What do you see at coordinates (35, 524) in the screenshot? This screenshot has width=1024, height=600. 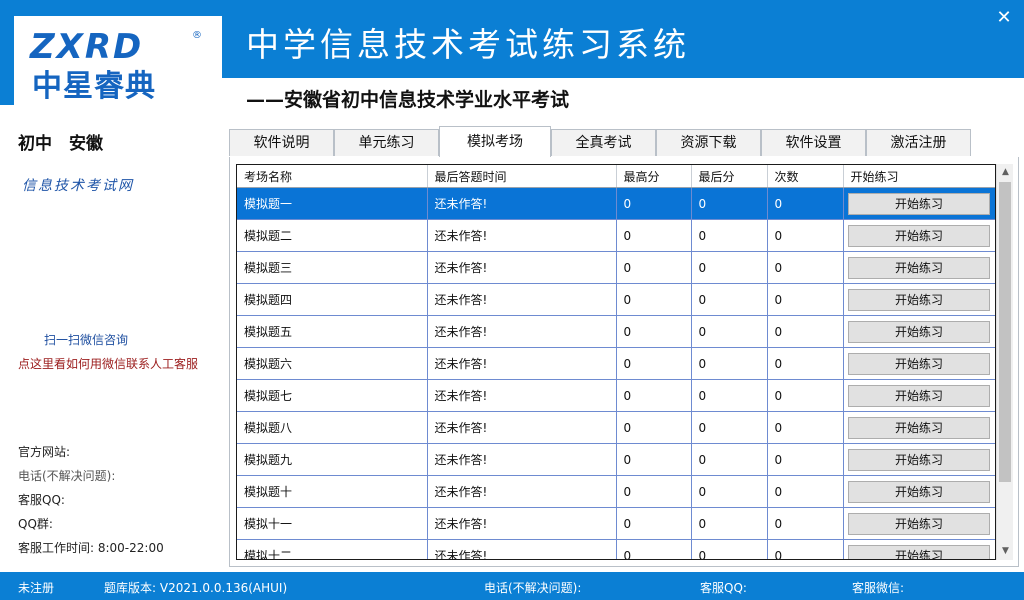 I see `qq-group-label: QQ群:` at bounding box center [35, 524].